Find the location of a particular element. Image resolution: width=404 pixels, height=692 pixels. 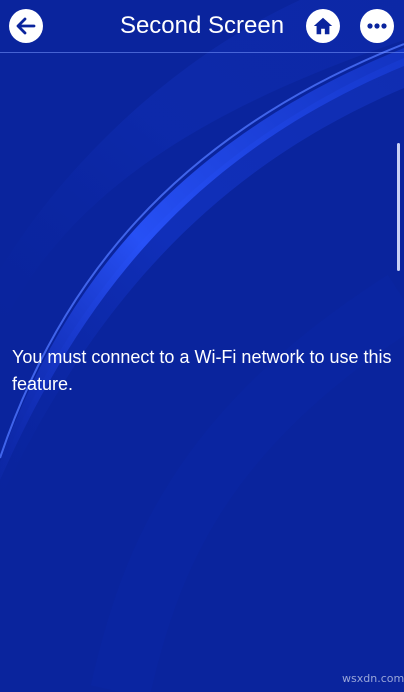

watermark-text: wsxdn.com is located at coordinates (373, 678).